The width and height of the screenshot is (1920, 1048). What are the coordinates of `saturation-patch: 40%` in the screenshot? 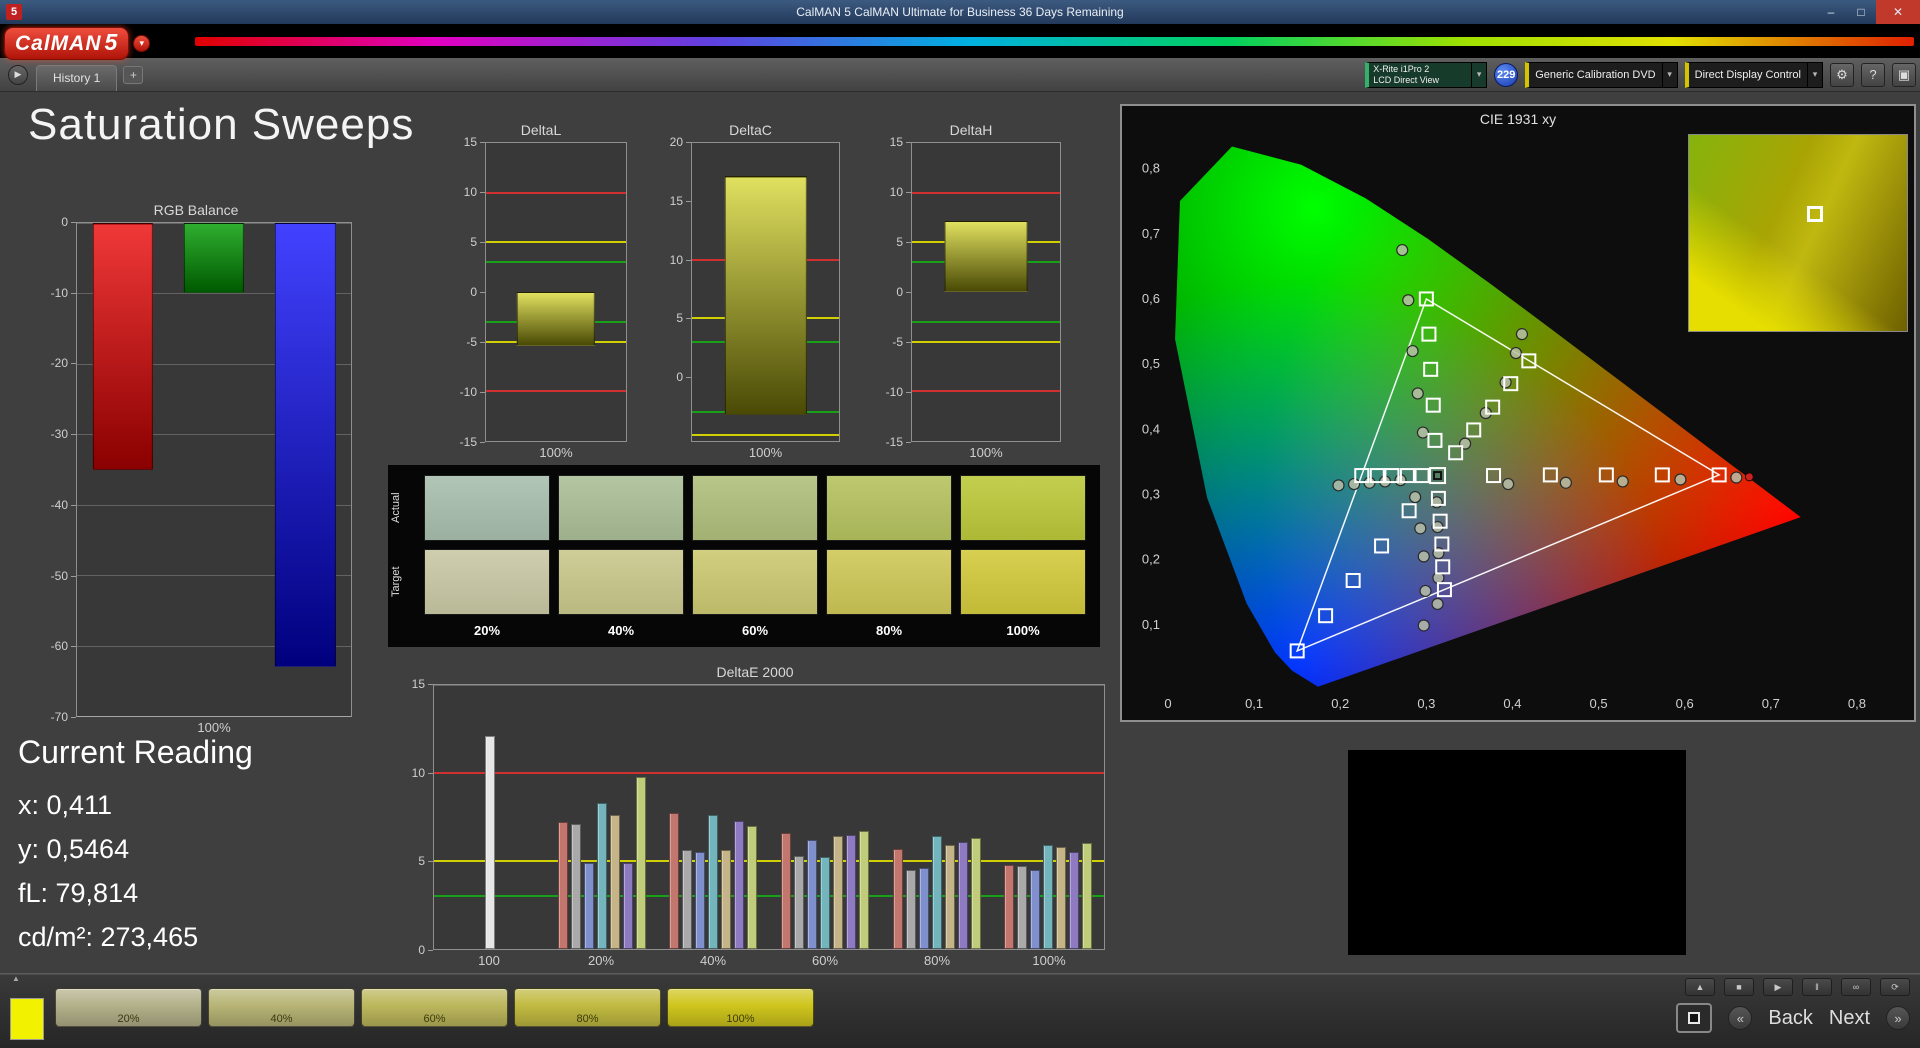 It's located at (281, 1007).